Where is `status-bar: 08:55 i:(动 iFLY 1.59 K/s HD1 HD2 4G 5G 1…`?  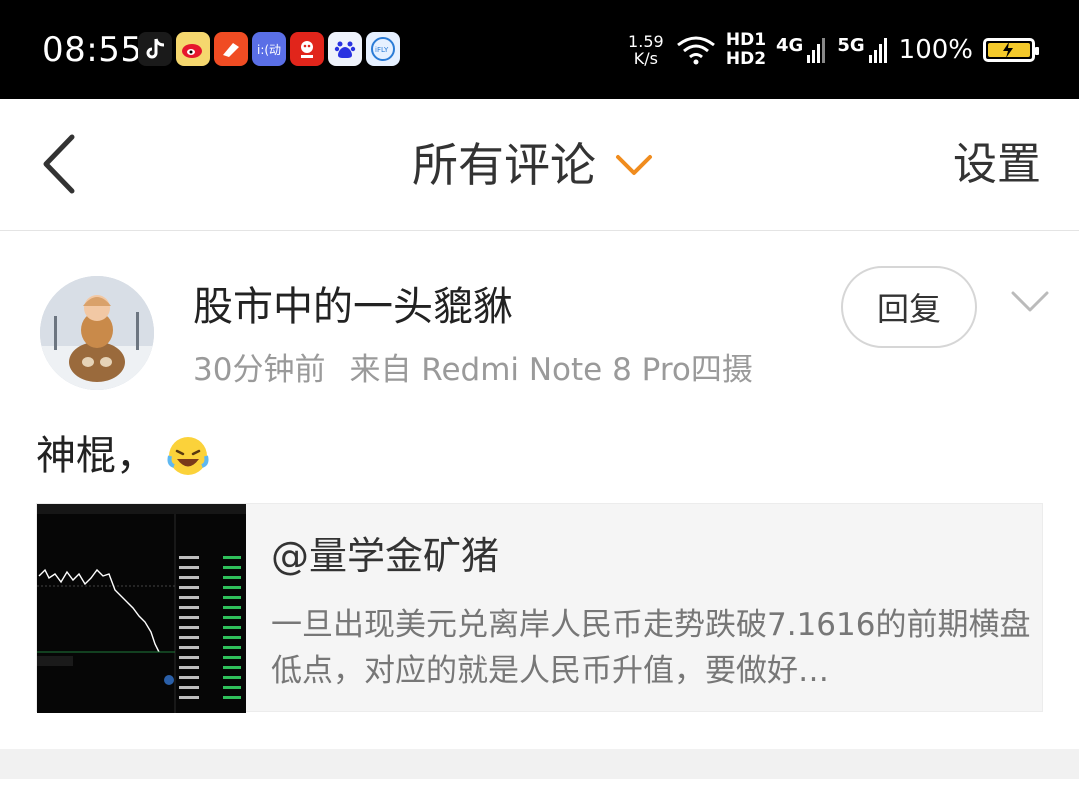
status-bar: 08:55 i:(动 iFLY 1.59 K/s HD1 HD2 4G 5G 1… is located at coordinates (539, 49).